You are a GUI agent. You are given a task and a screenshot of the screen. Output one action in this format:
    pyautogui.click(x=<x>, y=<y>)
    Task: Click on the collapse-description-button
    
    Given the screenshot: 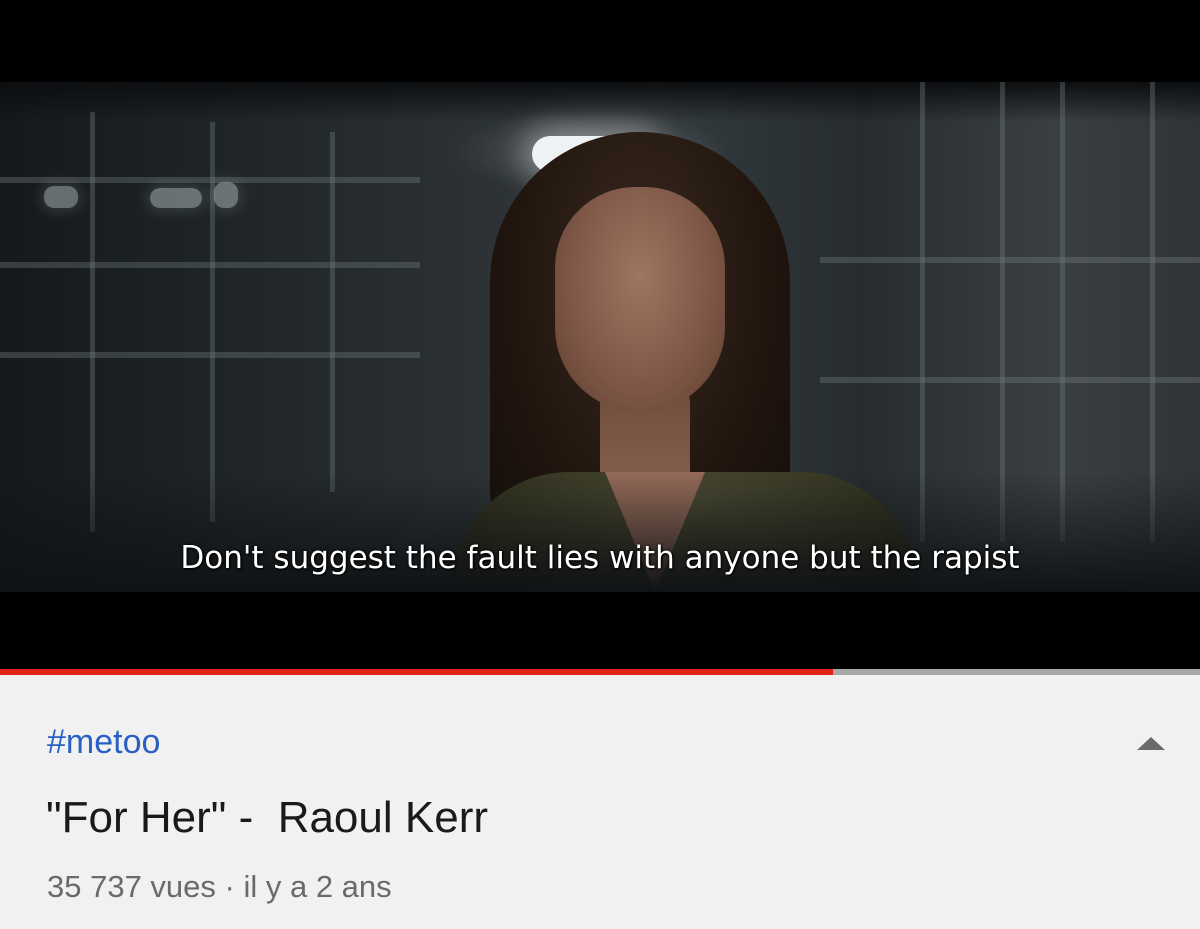 What is the action you would take?
    pyautogui.click(x=1151, y=743)
    